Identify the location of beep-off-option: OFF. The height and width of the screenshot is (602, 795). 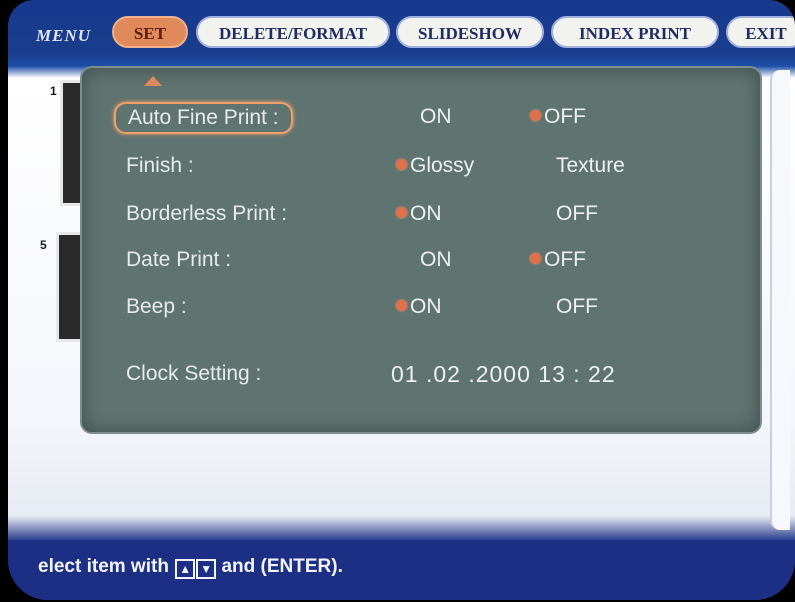
(577, 307).